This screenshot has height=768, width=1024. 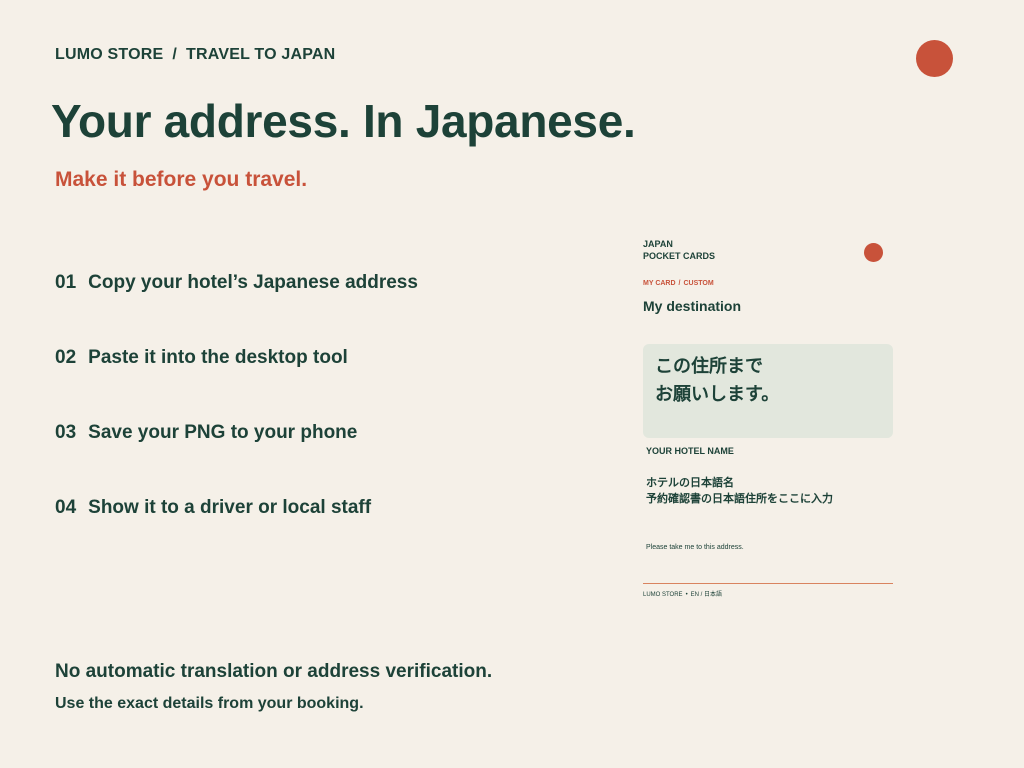 I want to click on card-footer-lang: EN / 日本語, so click(x=706, y=595).